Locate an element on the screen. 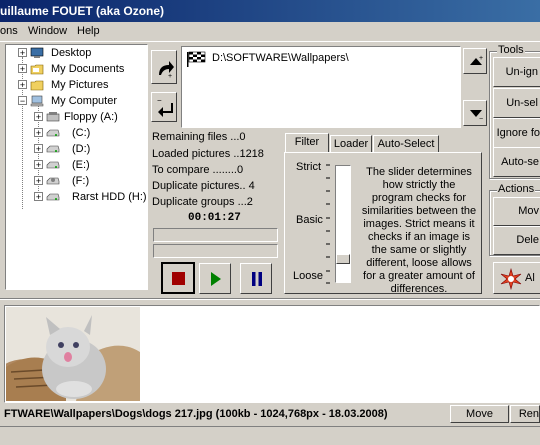  tree-item-drive-f: + (F:) is located at coordinates (76, 181).